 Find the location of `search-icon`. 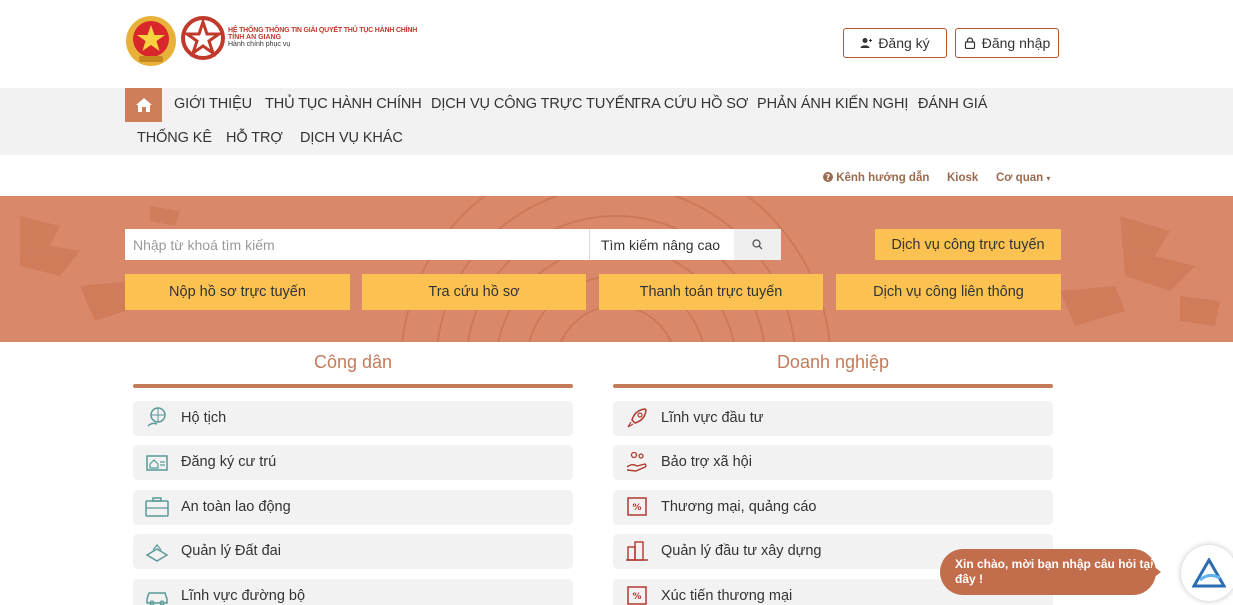

search-icon is located at coordinates (757, 244).